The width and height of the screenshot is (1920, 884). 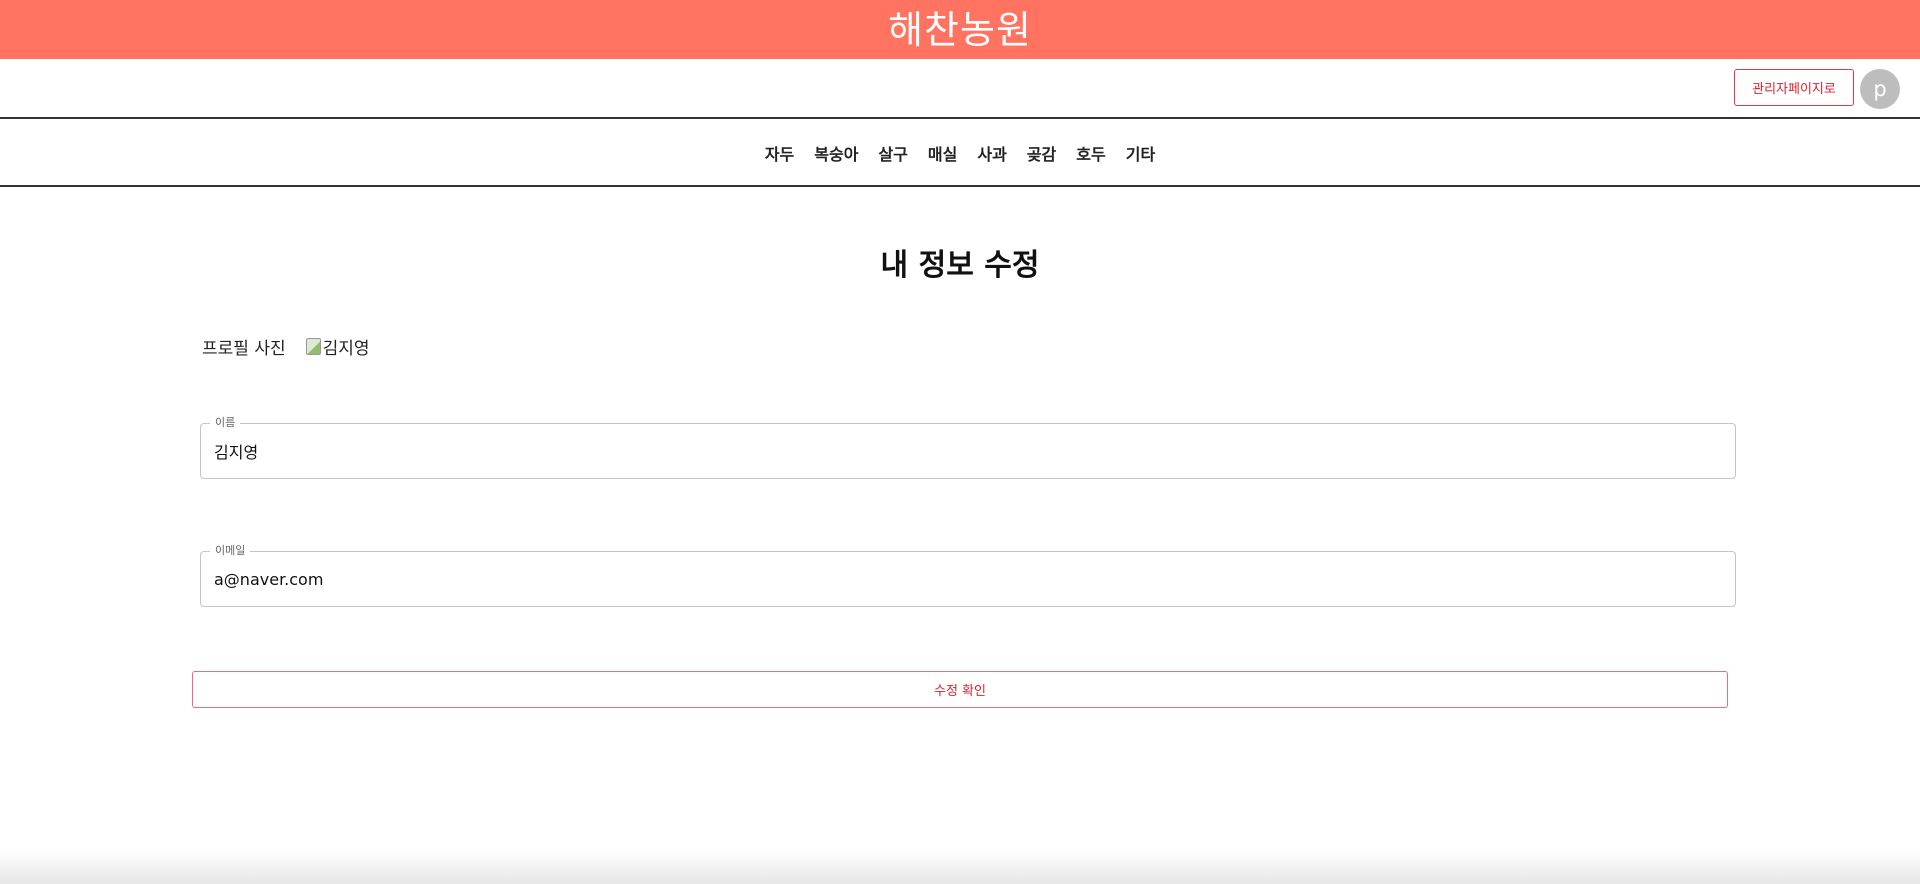 I want to click on category-item-green-plum: 매실, so click(x=942, y=153).